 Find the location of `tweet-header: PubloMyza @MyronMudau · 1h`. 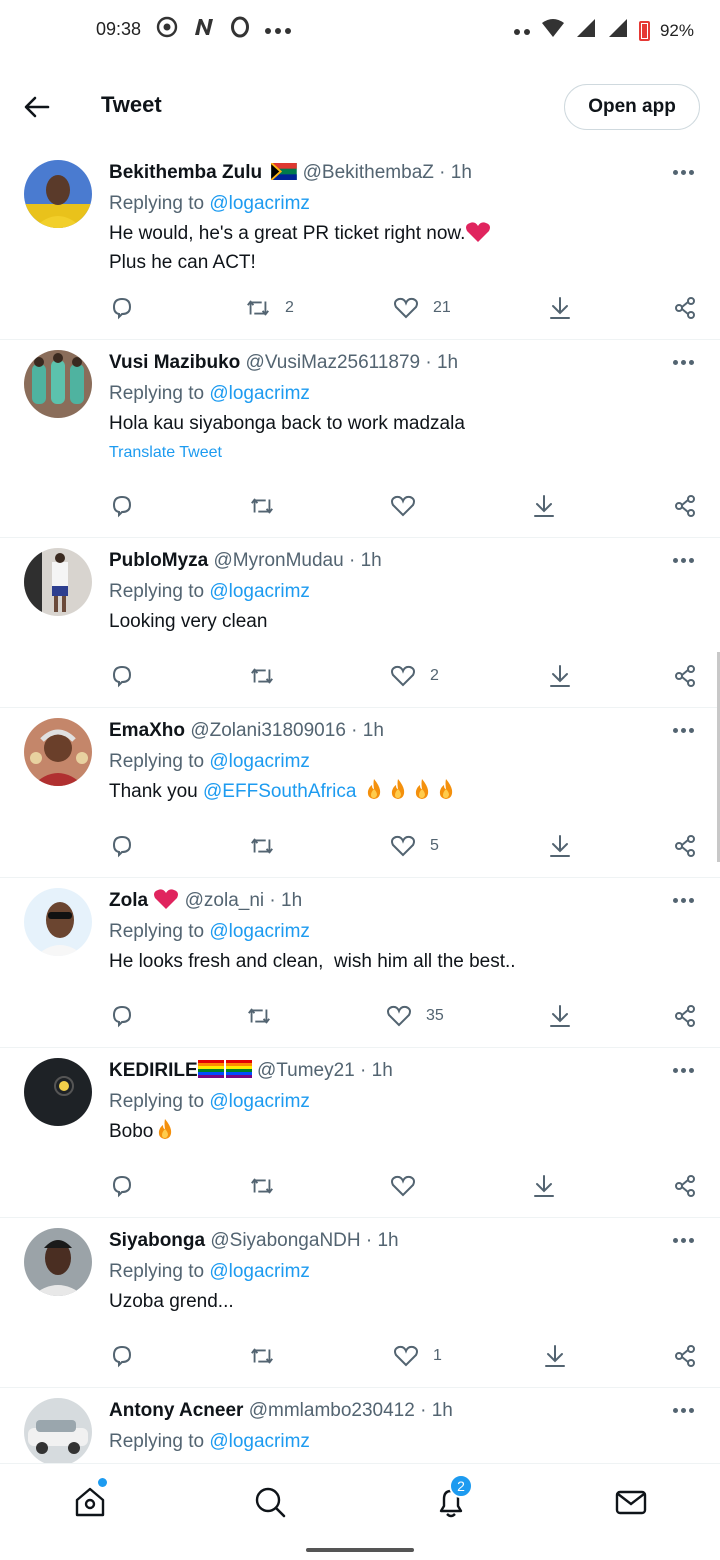

tweet-header: PubloMyza @MyronMudau · 1h is located at coordinates (384, 561).